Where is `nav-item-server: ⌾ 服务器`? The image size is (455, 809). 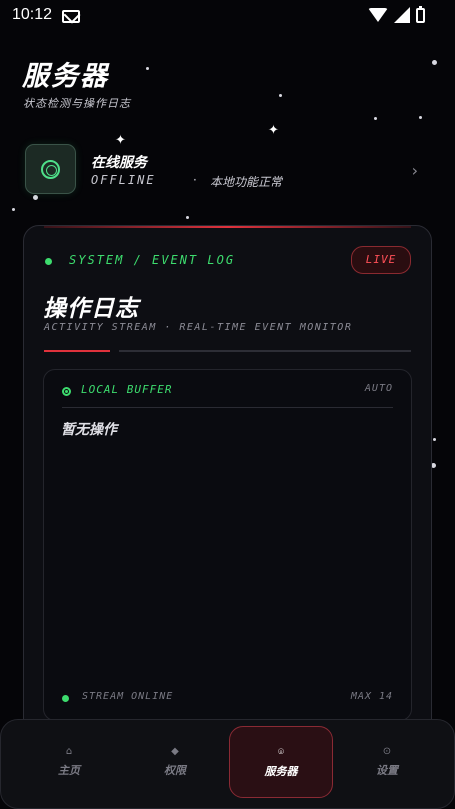
nav-item-server: ⌾ 服务器 is located at coordinates (281, 762).